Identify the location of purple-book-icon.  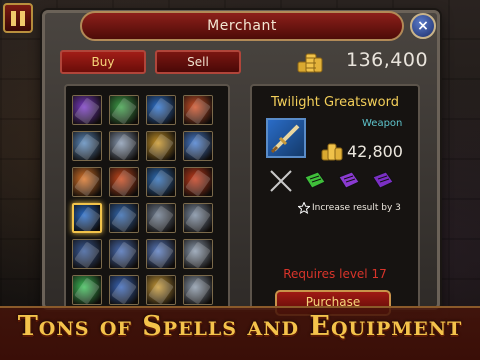
(349, 181).